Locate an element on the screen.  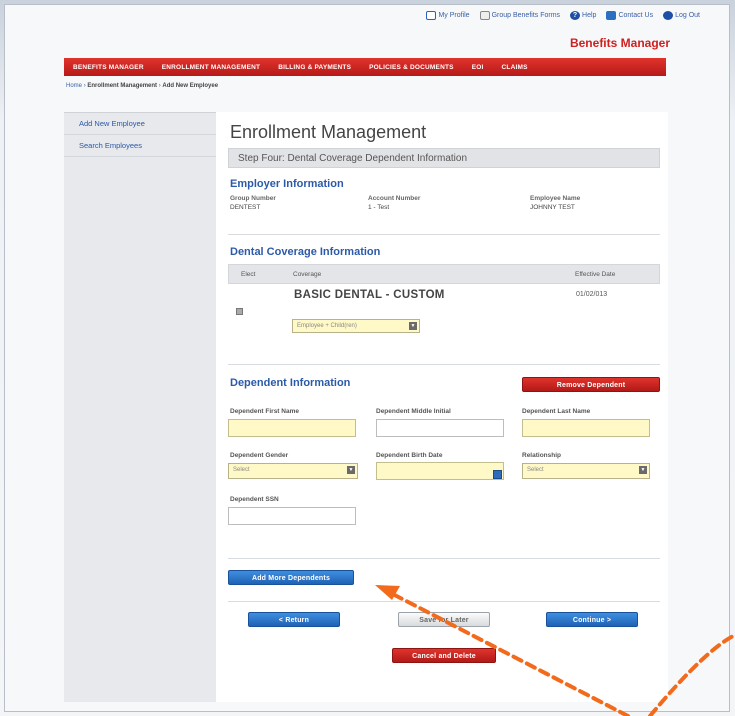
brand-title: Benefits Manager is located at coordinates (619, 43).